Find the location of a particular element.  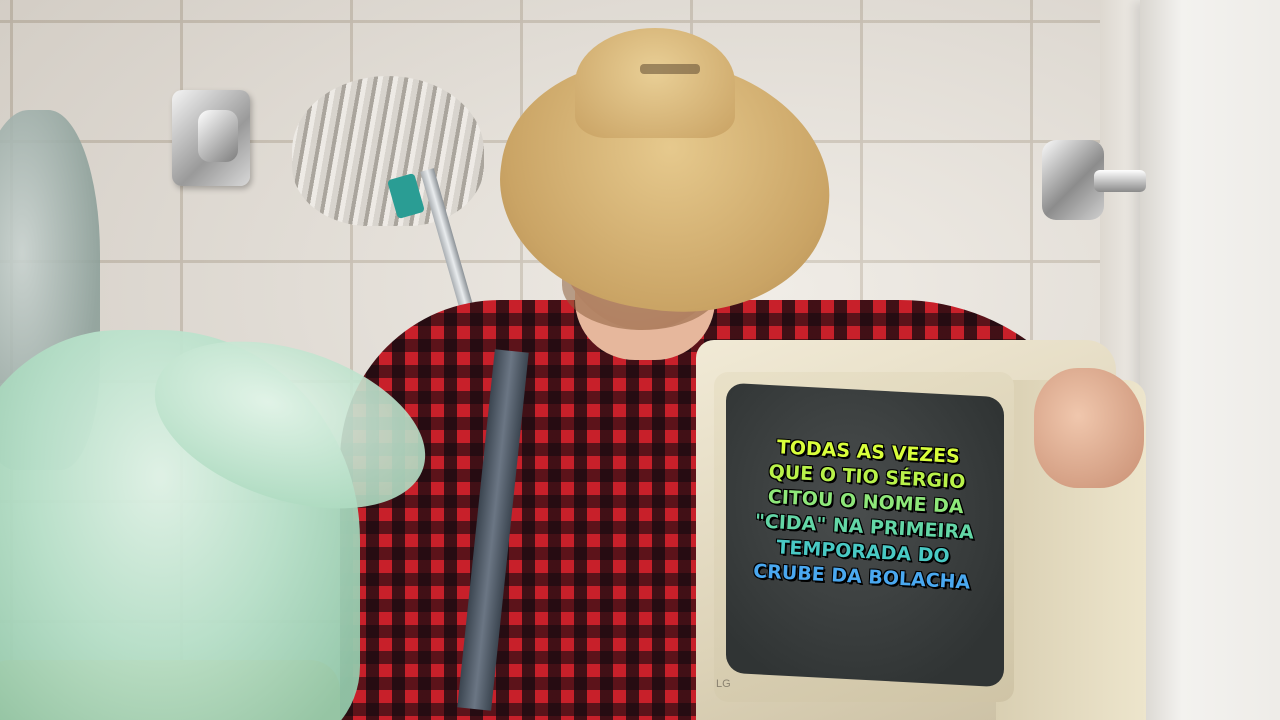

cowboy-hat-band is located at coordinates (670, 69).